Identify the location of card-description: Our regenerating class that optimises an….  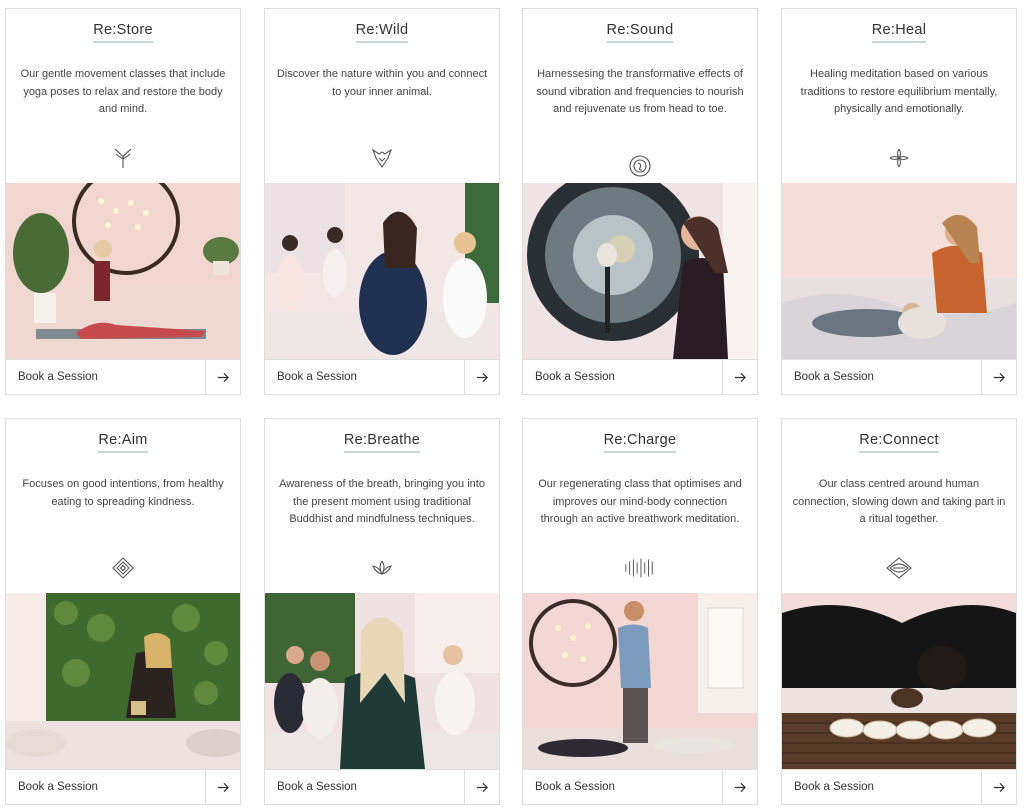
(640, 501).